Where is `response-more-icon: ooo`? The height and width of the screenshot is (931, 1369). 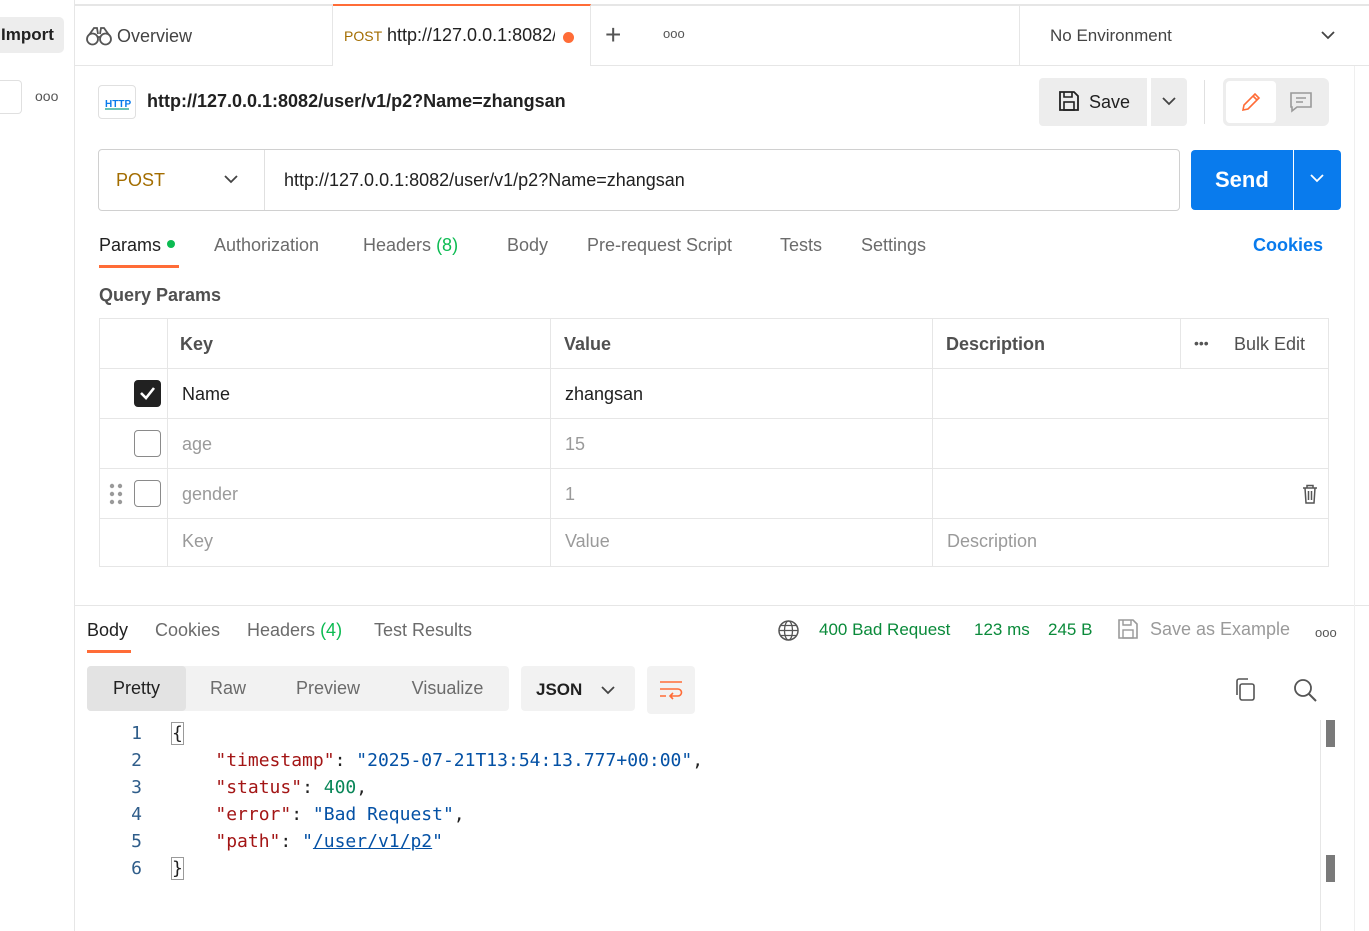 response-more-icon: ooo is located at coordinates (1326, 632).